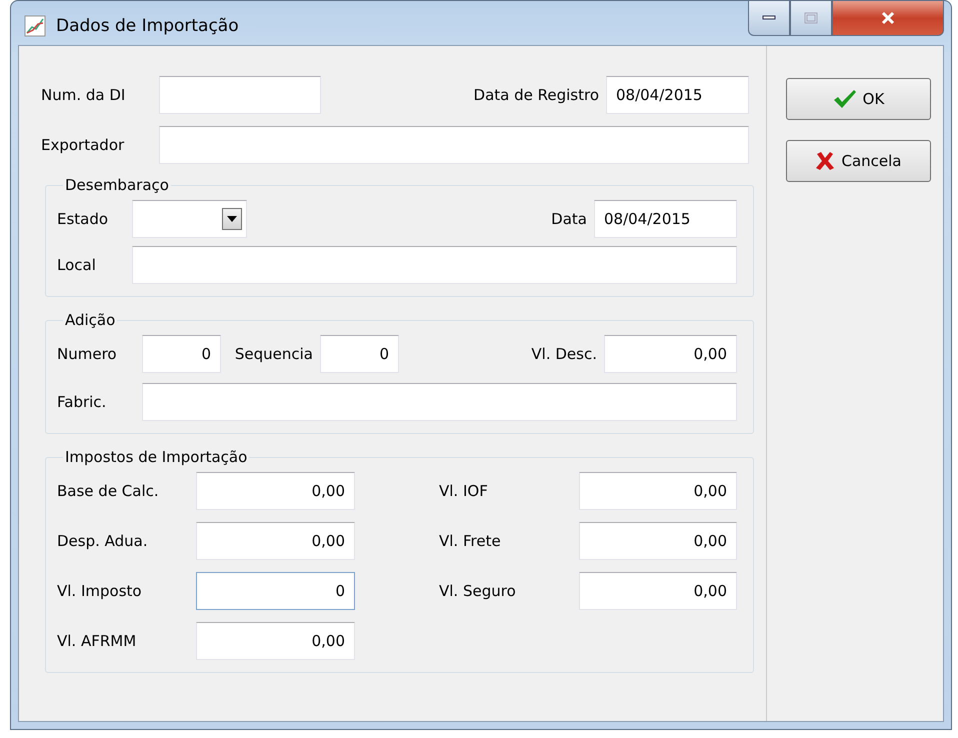 The width and height of the screenshot is (958, 738). What do you see at coordinates (156, 457) in the screenshot?
I see `group-title: Impostos de Importação` at bounding box center [156, 457].